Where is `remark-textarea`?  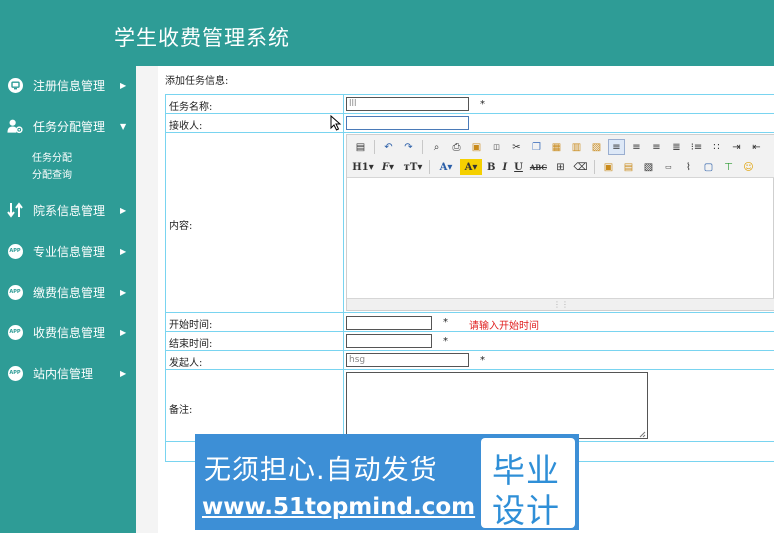 remark-textarea is located at coordinates (497, 405).